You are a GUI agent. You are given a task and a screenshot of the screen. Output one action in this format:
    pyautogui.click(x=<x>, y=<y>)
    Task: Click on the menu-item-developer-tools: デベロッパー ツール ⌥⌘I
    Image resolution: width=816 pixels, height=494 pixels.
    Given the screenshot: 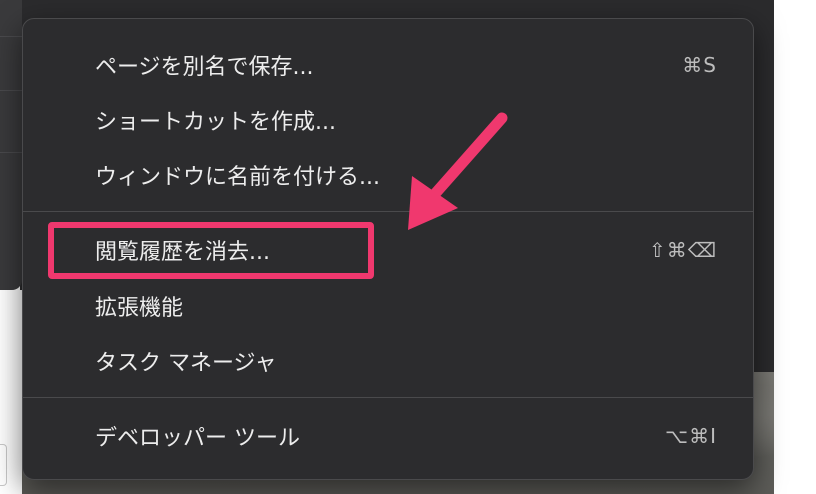 What is the action you would take?
    pyautogui.click(x=388, y=436)
    